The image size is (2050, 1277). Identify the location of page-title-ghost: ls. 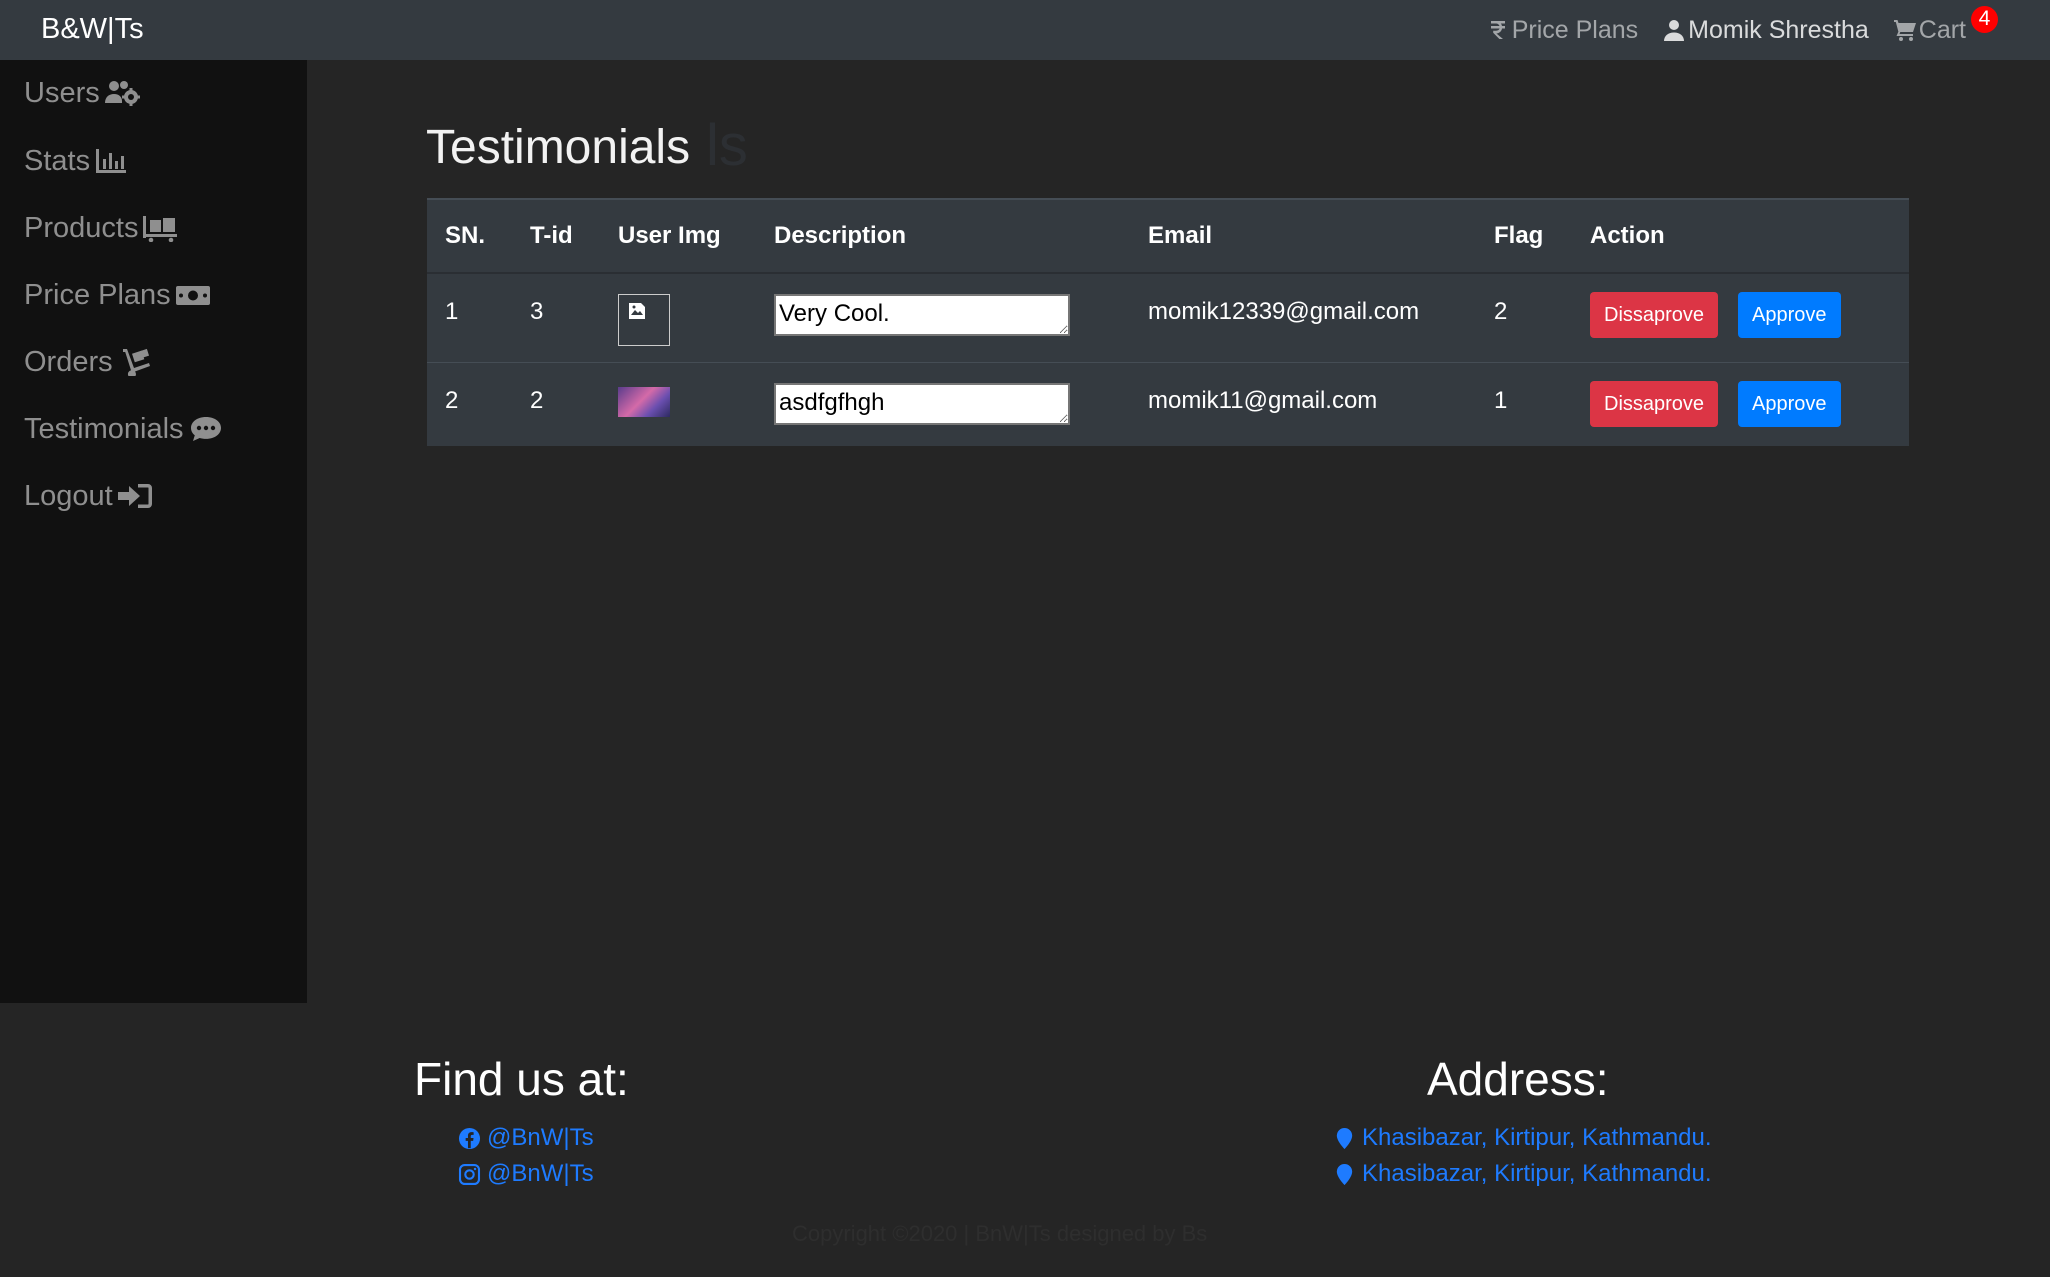
(727, 145).